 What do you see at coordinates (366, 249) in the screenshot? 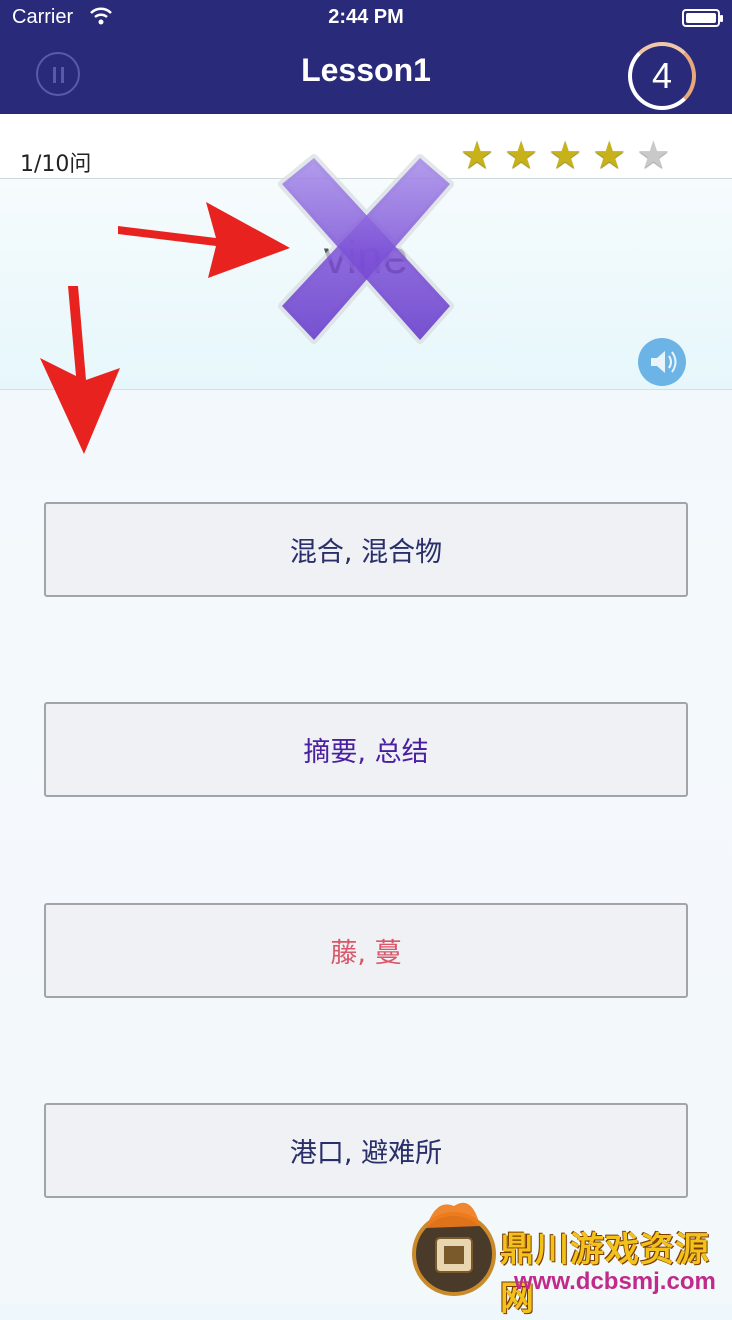
I see `wrong-x-icon` at bounding box center [366, 249].